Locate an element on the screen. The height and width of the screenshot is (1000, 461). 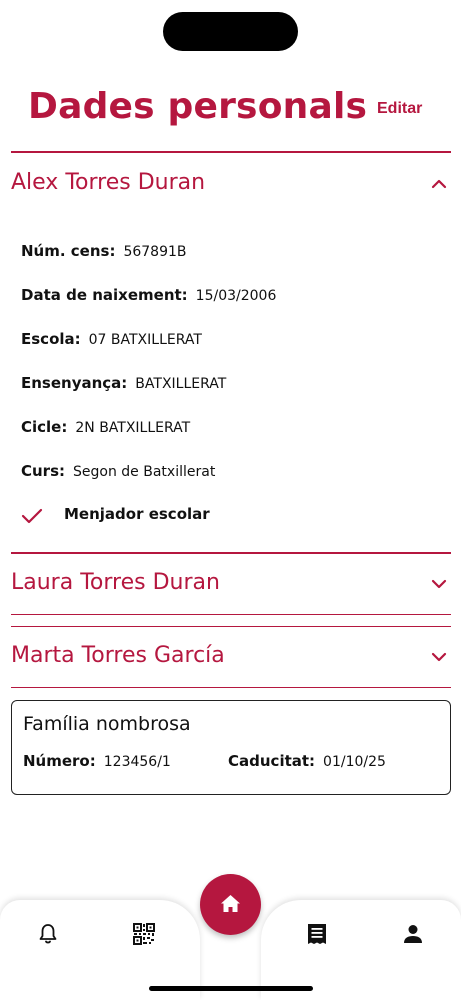
field-birthdate: Data de naixement: 15/03/2006 is located at coordinates (148, 295).